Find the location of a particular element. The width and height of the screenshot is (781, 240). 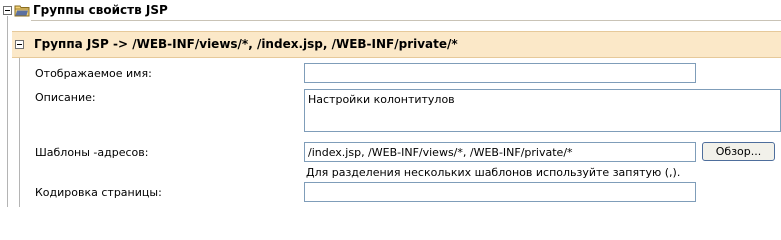

display-name-field is located at coordinates (500, 73).